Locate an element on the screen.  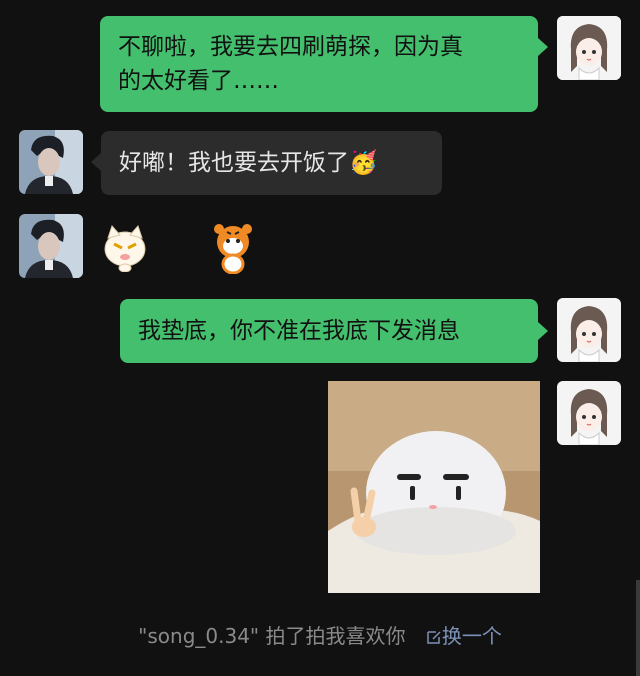
scrollbar is located at coordinates (638, 628).